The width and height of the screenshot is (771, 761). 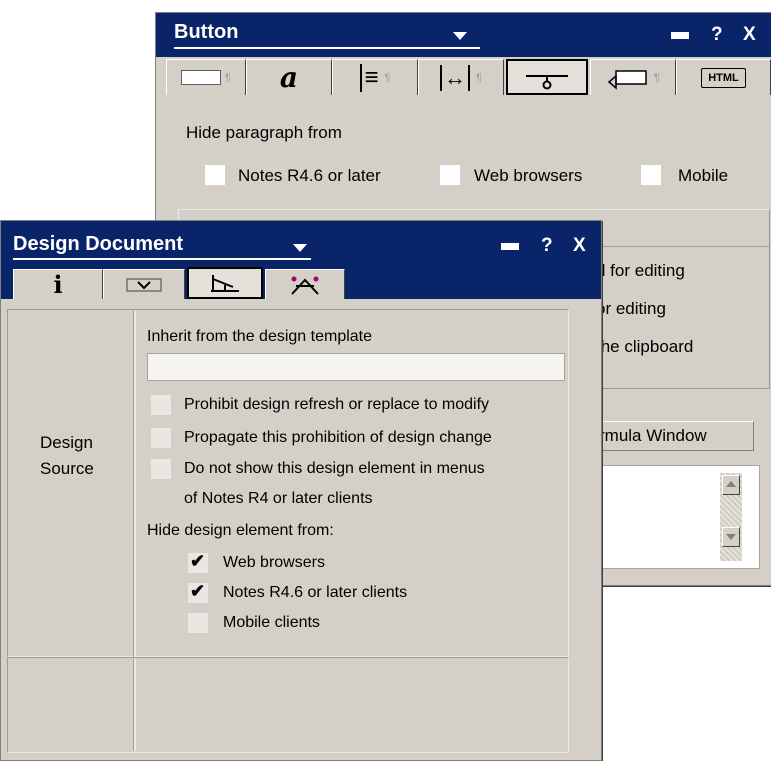 What do you see at coordinates (631, 308) in the screenshot?
I see `hide-option-print: or editing` at bounding box center [631, 308].